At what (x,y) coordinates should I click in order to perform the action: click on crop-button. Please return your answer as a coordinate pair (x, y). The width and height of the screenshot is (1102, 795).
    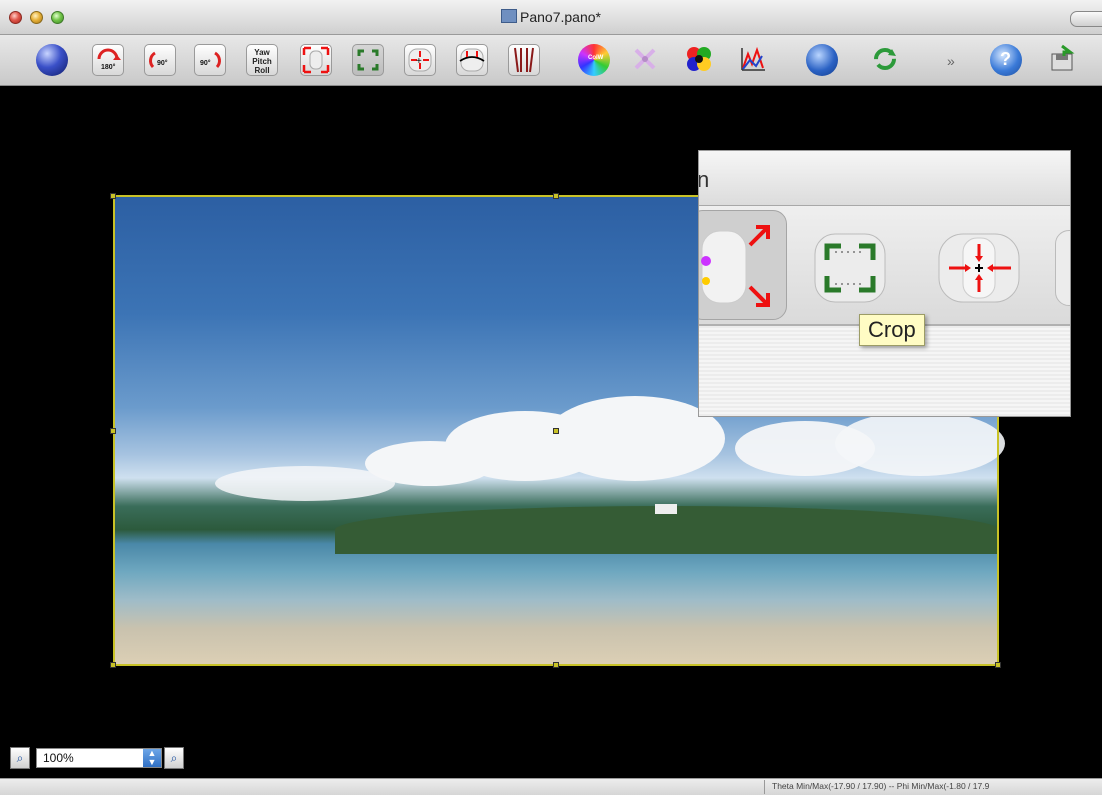
    Looking at the image, I should click on (368, 60).